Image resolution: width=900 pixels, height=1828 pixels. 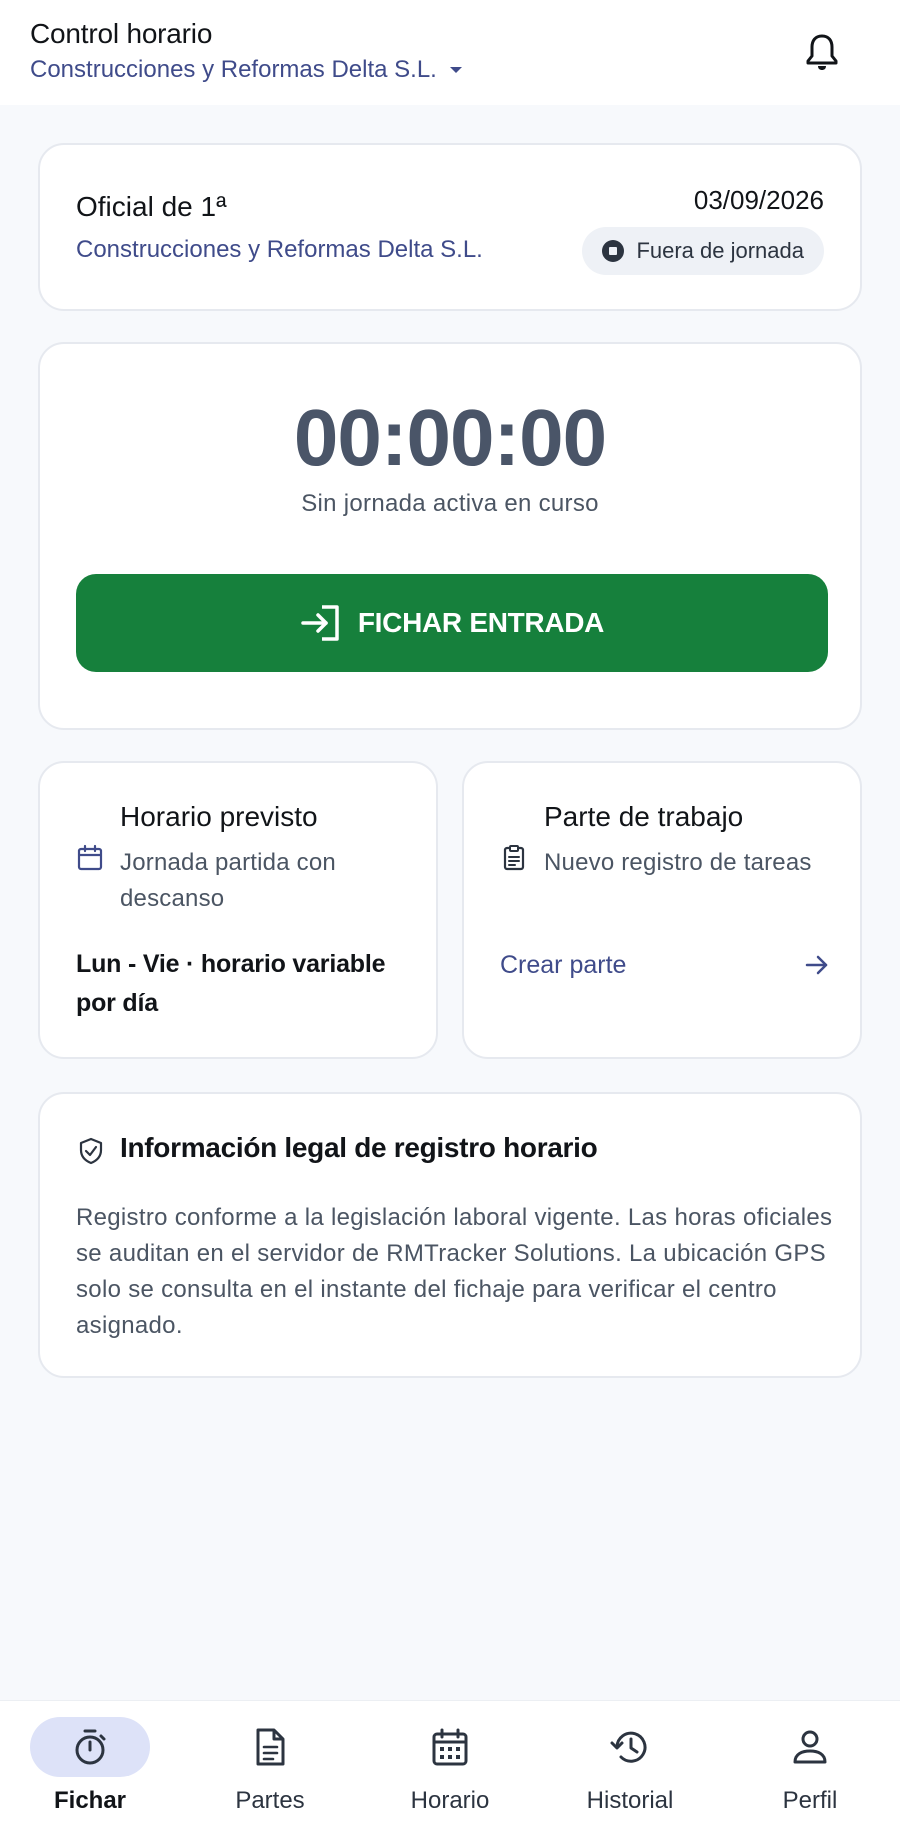 I want to click on nav-label-historial: Historial, so click(x=630, y=1800).